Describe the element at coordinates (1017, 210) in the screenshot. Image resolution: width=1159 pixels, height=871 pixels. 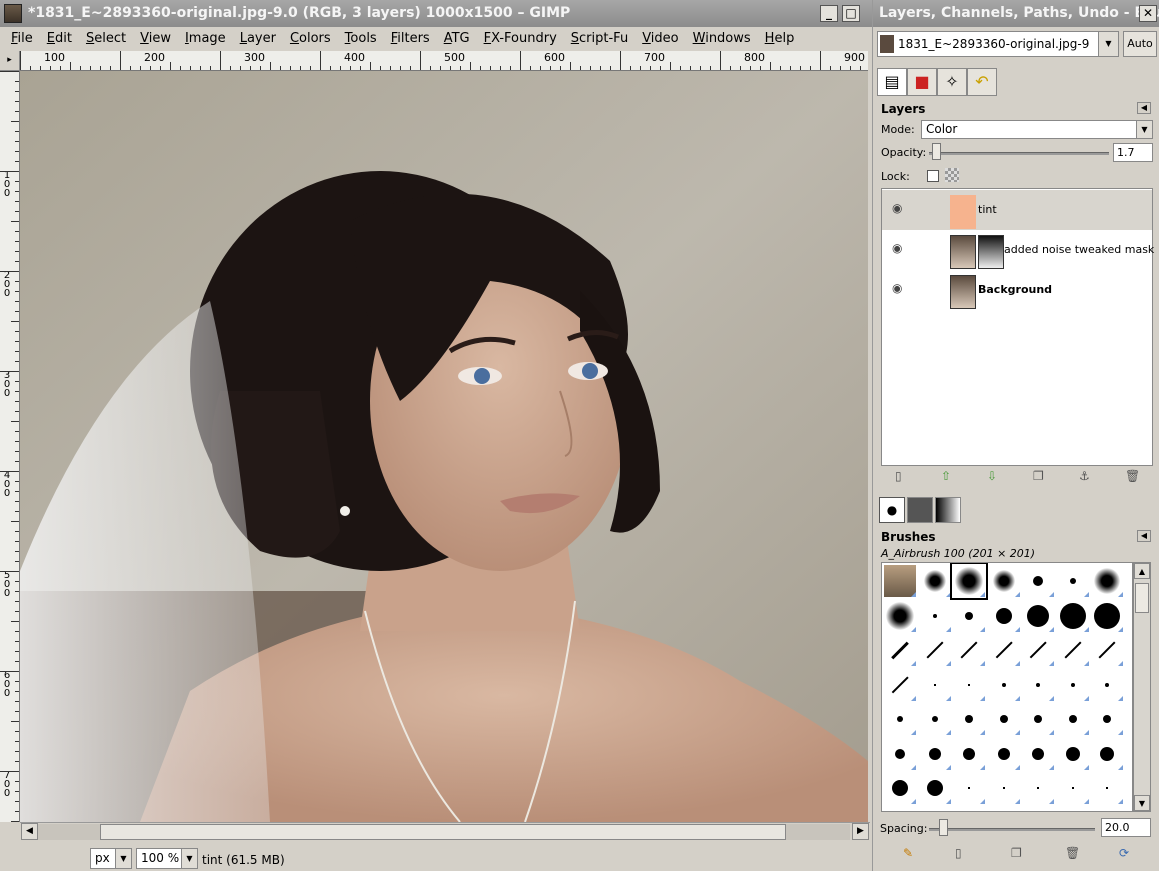
I see `layer-row-tint: ◉ tint` at that location.